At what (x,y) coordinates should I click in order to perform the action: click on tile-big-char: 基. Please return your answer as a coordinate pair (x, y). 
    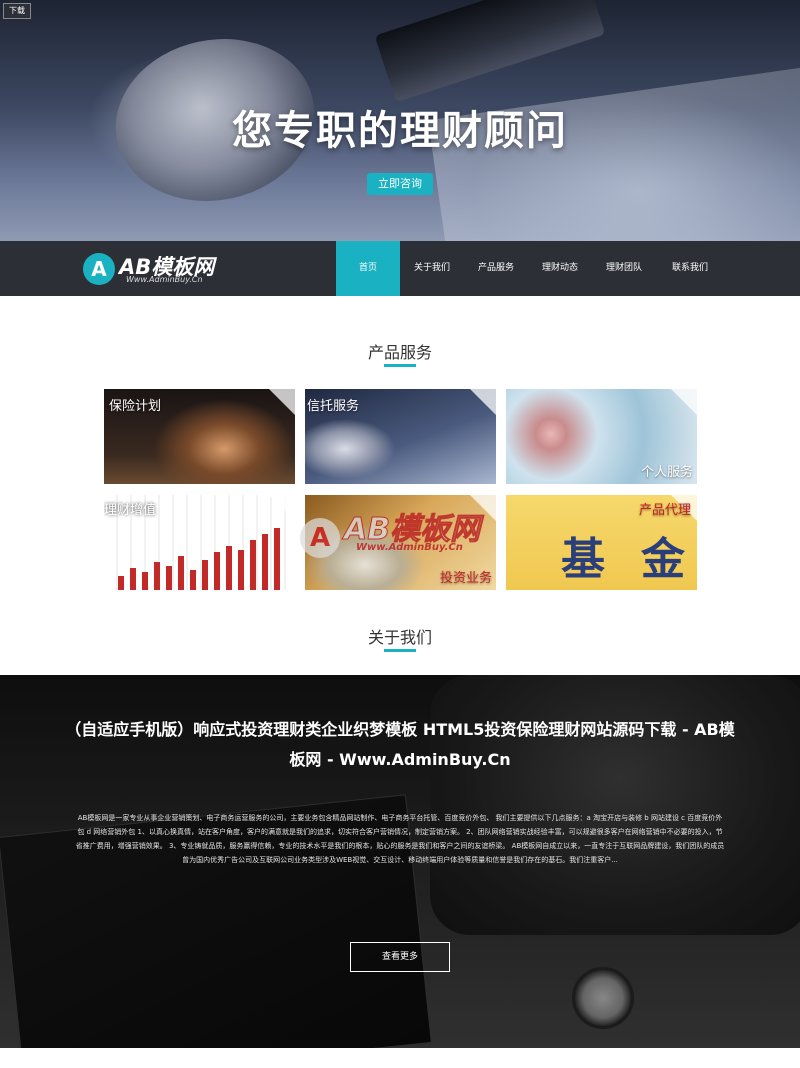
    Looking at the image, I should click on (583, 559).